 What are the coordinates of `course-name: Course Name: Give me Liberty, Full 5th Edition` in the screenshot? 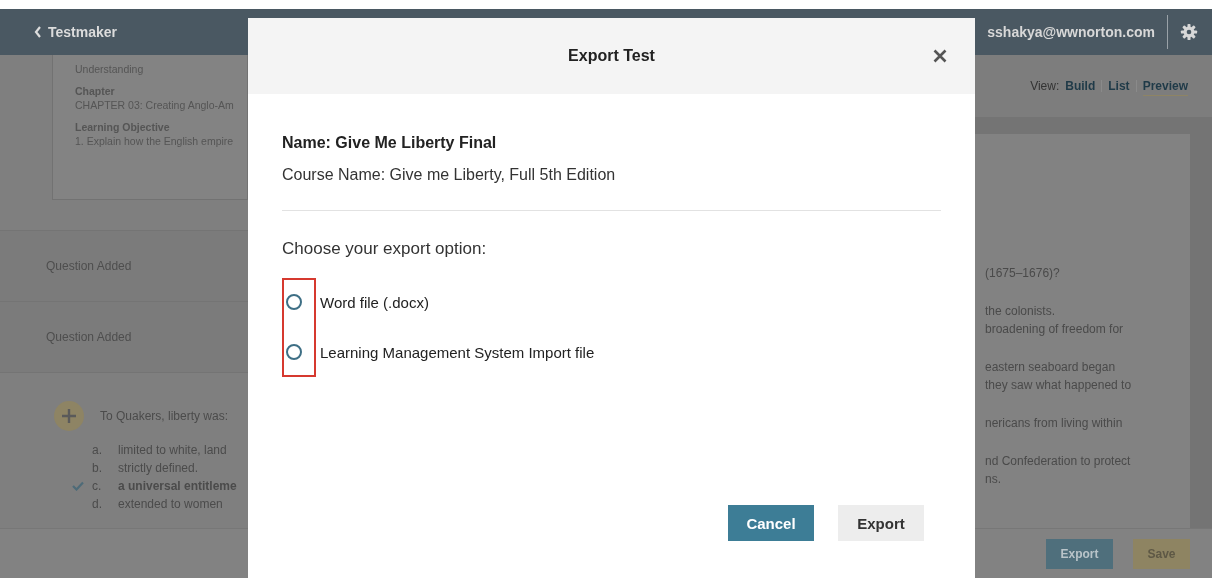 It's located at (449, 175).